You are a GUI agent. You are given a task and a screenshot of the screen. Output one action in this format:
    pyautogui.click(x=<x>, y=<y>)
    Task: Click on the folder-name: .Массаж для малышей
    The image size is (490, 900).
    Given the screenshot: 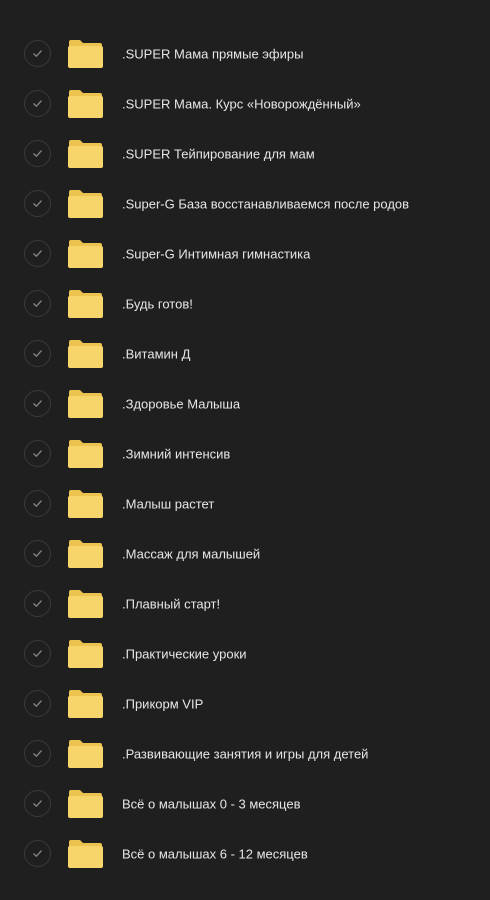 What is the action you would take?
    pyautogui.click(x=191, y=554)
    